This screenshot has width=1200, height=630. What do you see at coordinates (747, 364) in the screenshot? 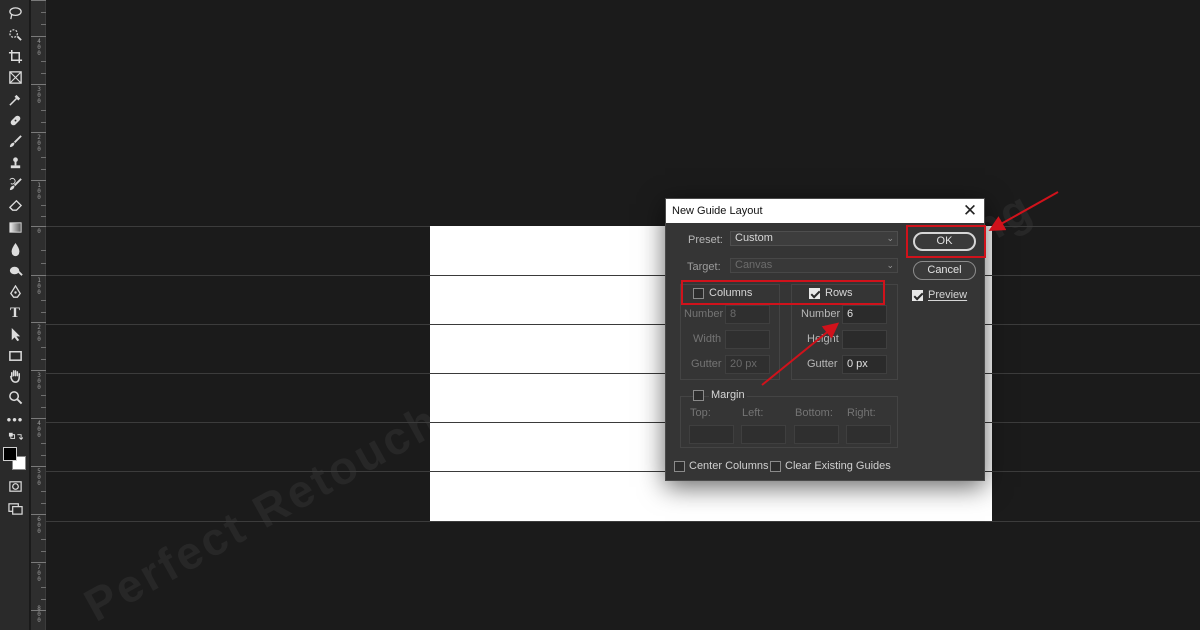
I see `columns-gutter-input: 20 px` at bounding box center [747, 364].